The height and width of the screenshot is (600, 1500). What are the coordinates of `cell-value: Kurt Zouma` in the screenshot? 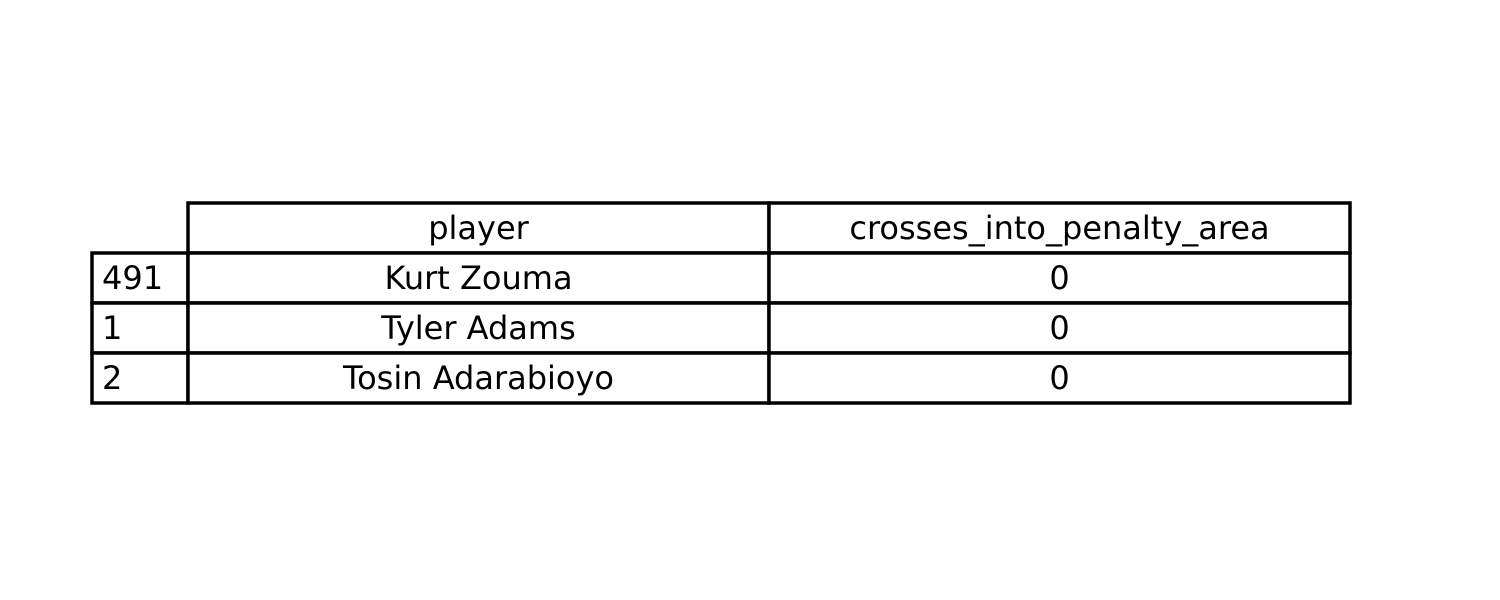 It's located at (478, 278).